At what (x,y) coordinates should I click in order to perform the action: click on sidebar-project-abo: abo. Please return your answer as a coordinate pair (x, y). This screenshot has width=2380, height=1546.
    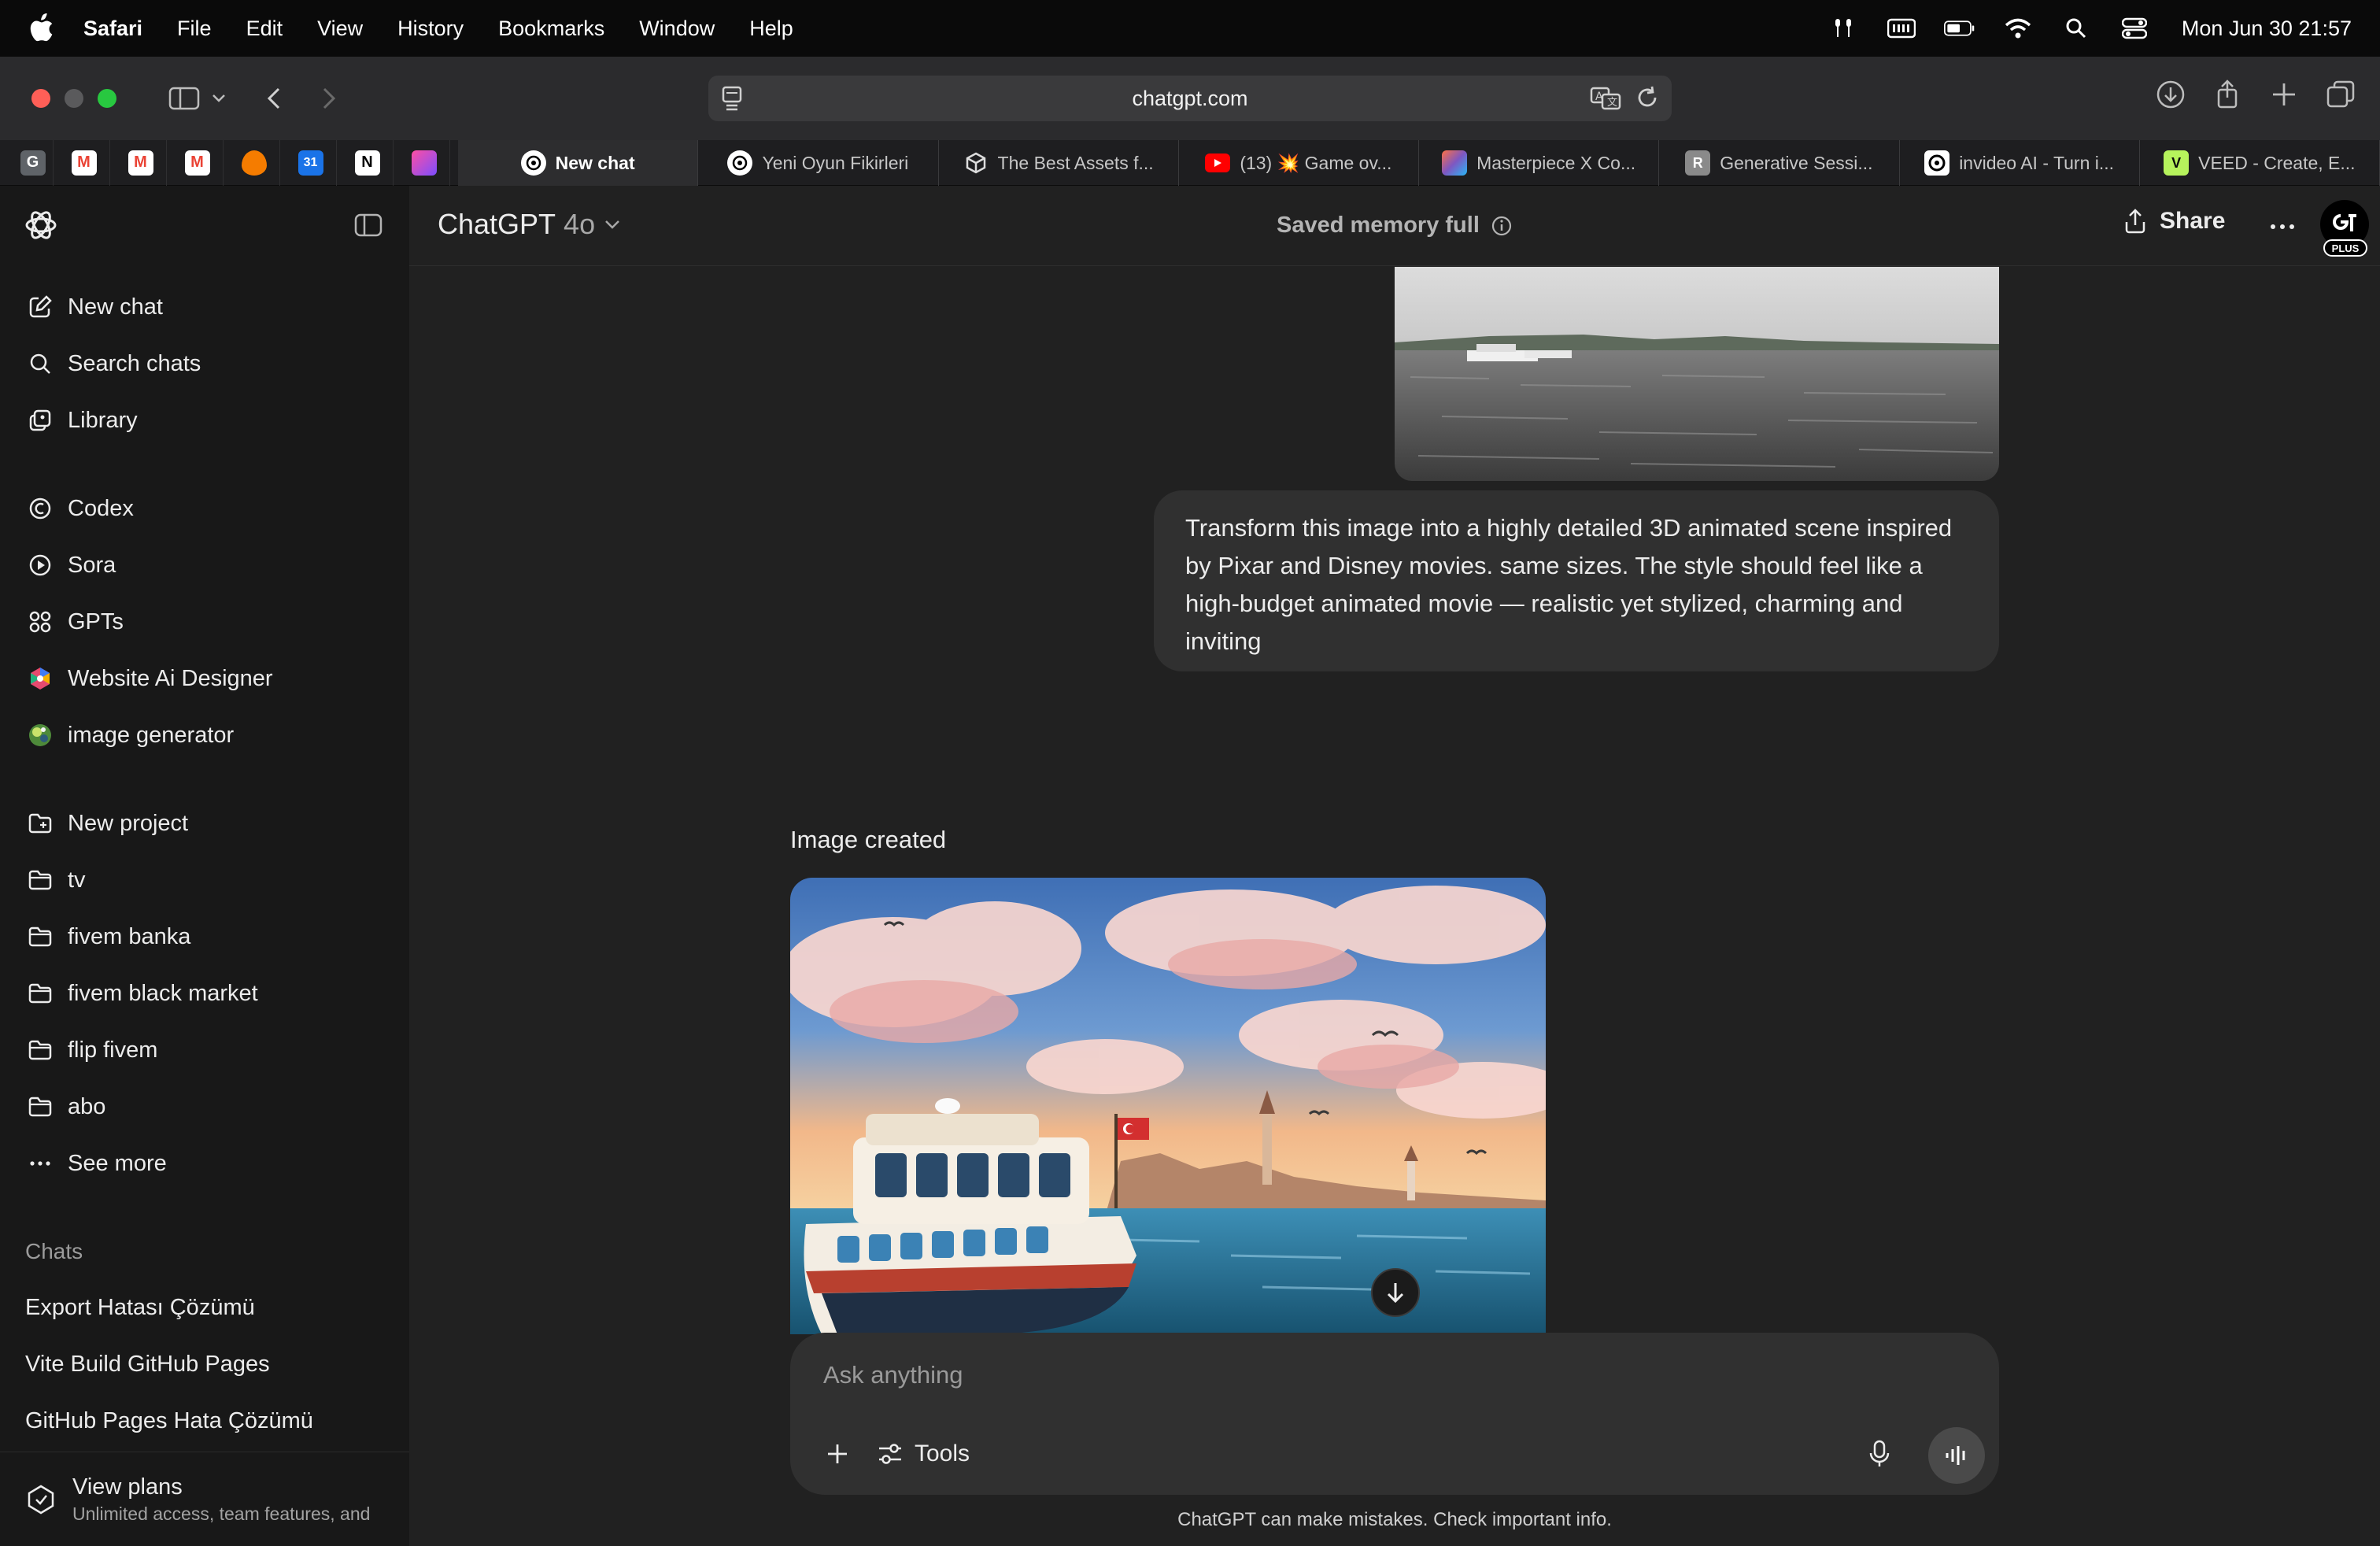
    Looking at the image, I should click on (204, 1107).